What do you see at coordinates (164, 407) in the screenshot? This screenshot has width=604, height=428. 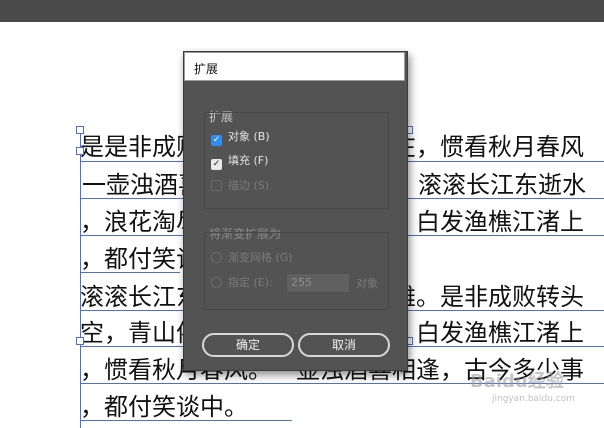 I see `text-line: ，都付笑谈中。` at bounding box center [164, 407].